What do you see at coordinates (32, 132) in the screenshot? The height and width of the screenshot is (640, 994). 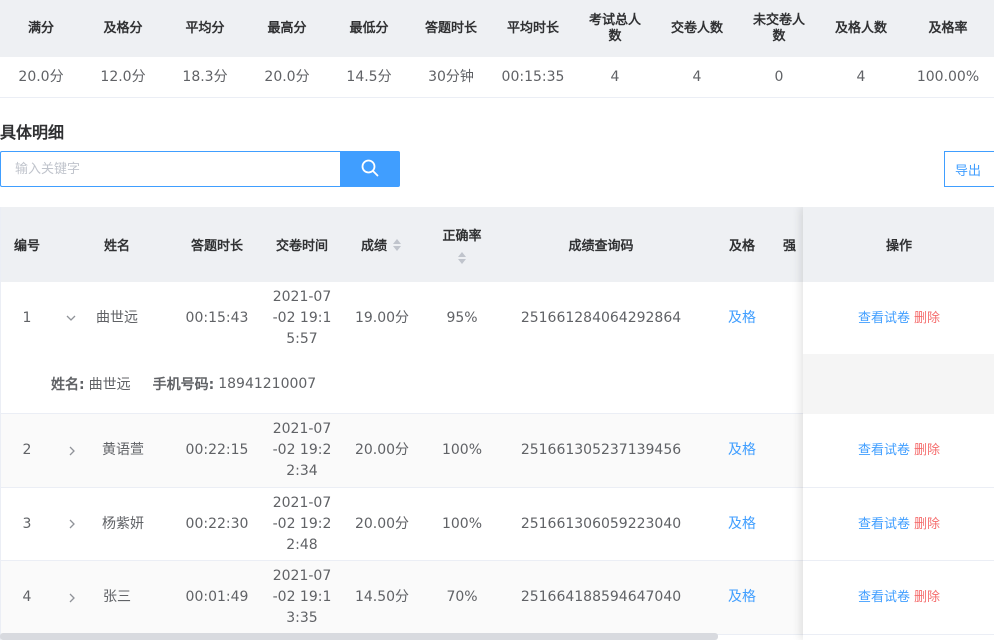 I see `section-title: 具体明细` at bounding box center [32, 132].